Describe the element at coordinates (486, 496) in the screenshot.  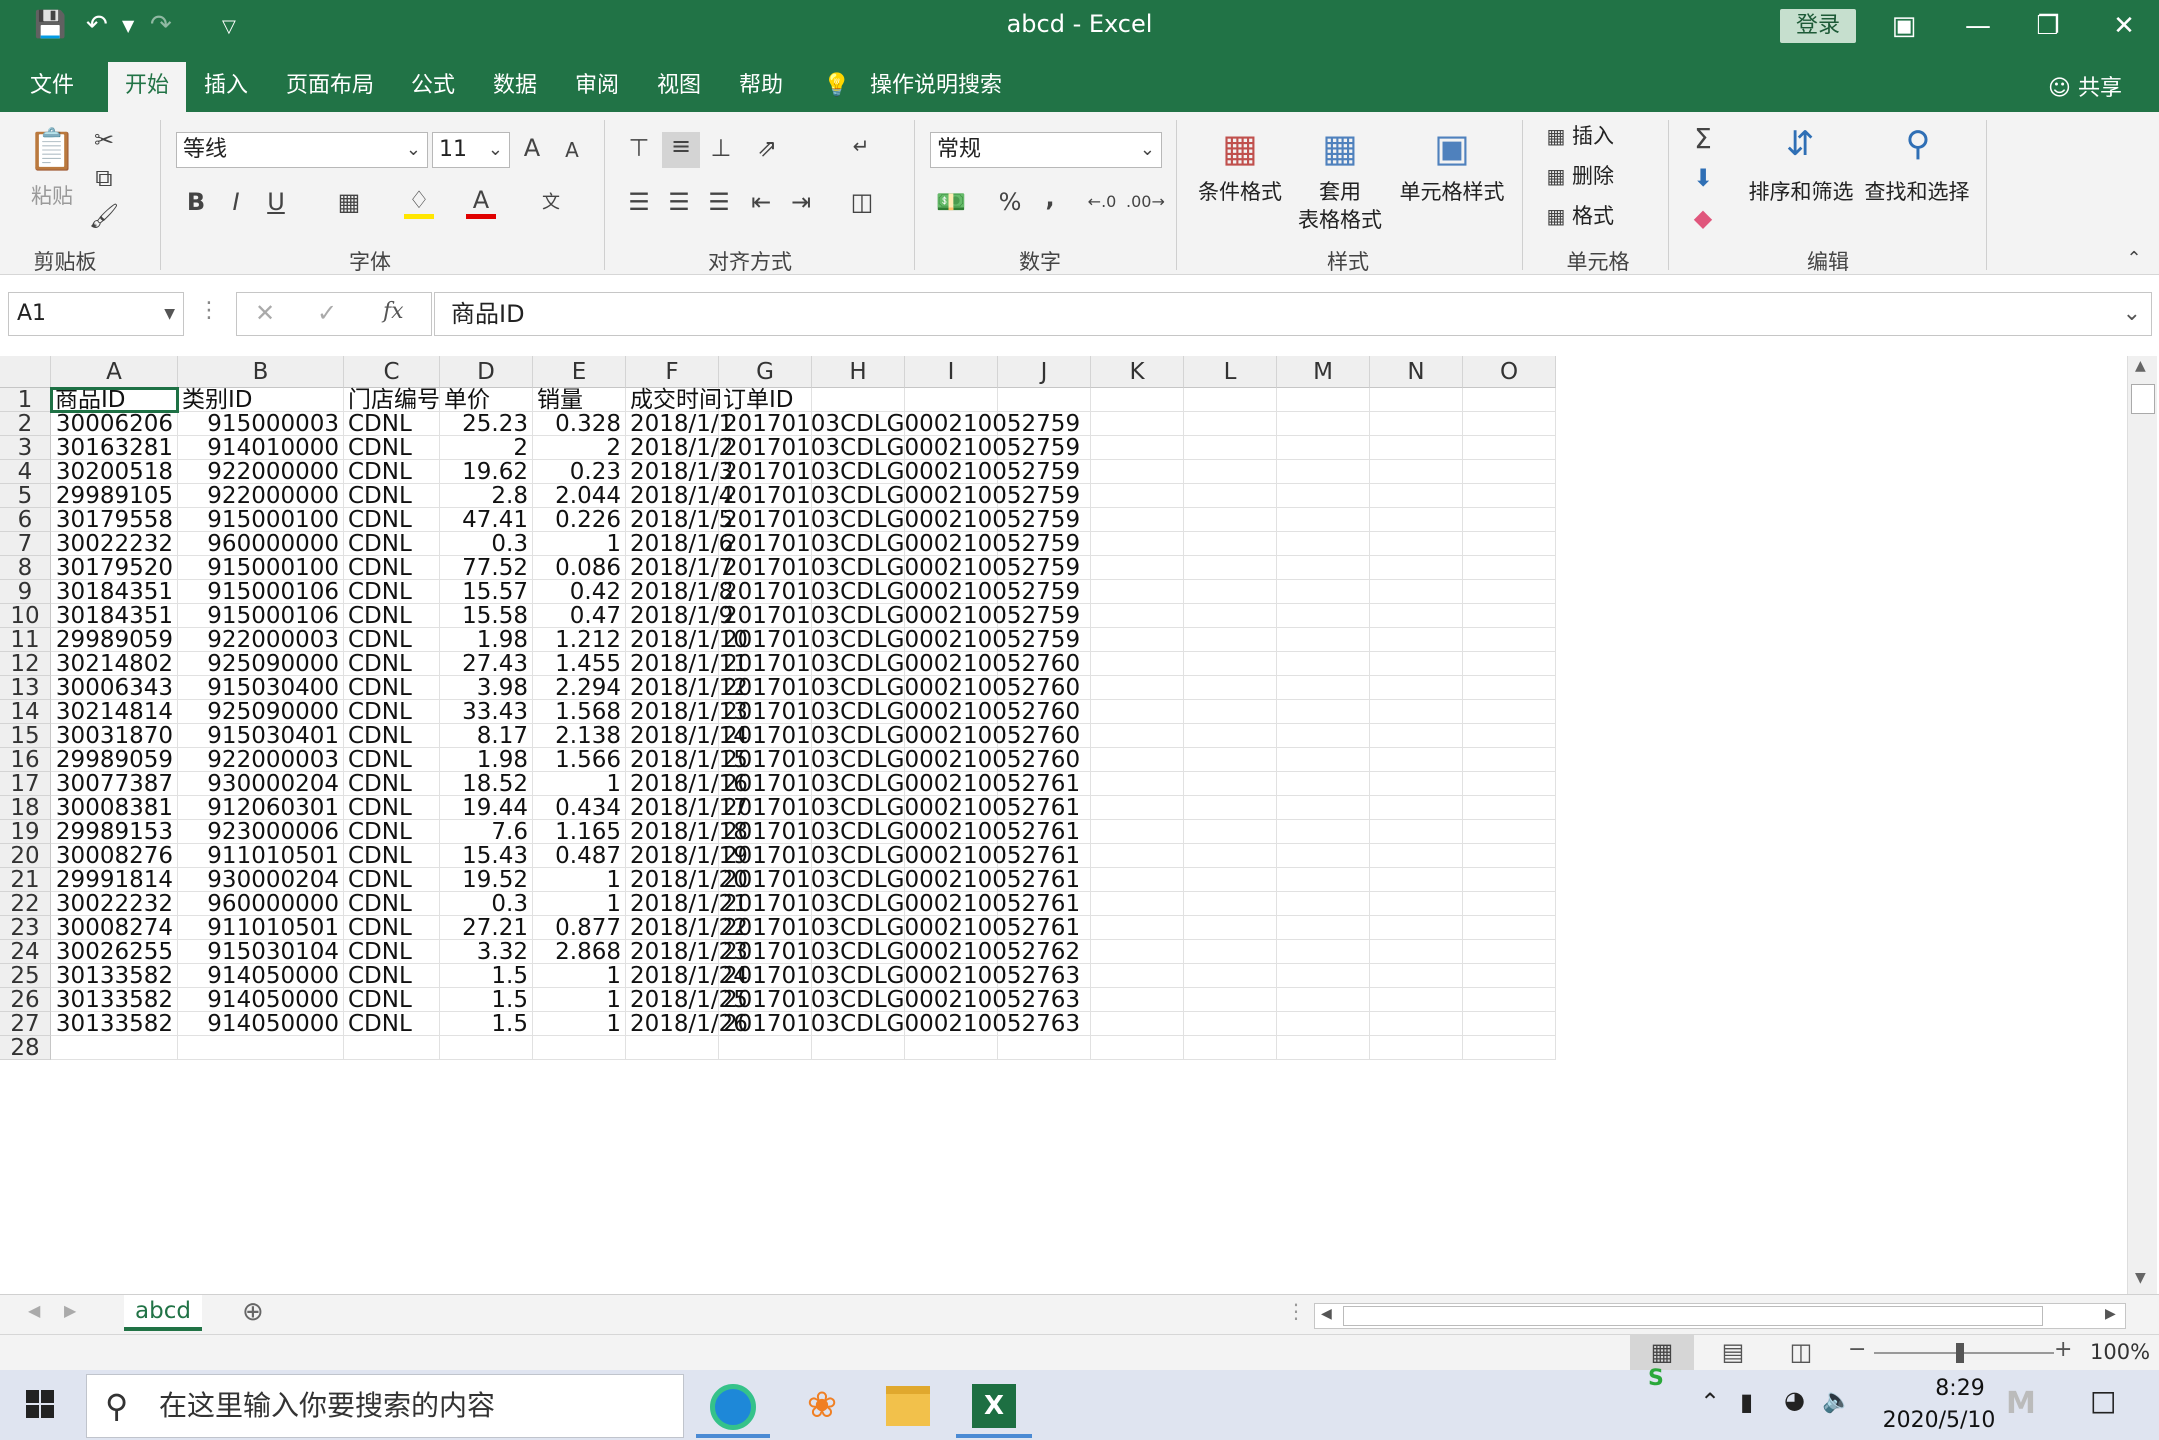
I see `cell: 2.8` at that location.